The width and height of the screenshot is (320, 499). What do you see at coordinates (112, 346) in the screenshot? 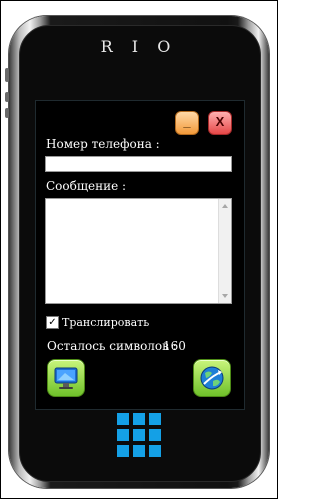
I see `chars-left-label: Осталось символов :` at bounding box center [112, 346].